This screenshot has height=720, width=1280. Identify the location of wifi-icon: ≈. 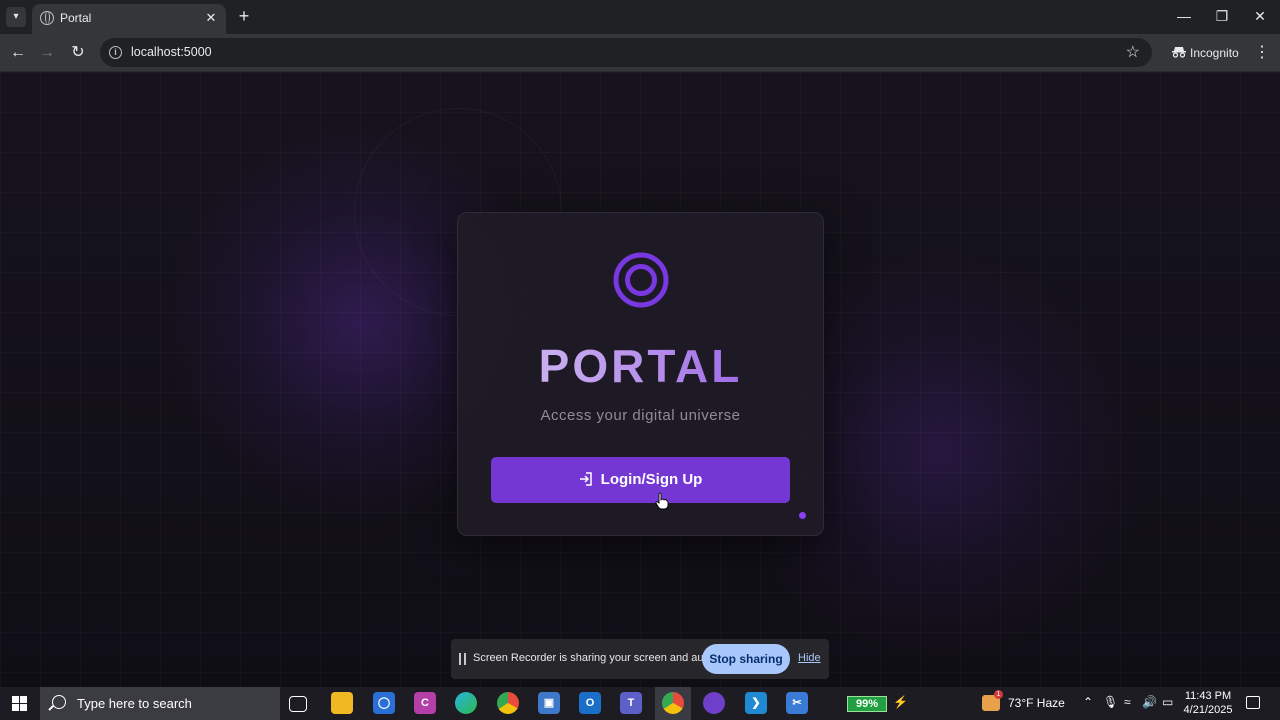
(1127, 702).